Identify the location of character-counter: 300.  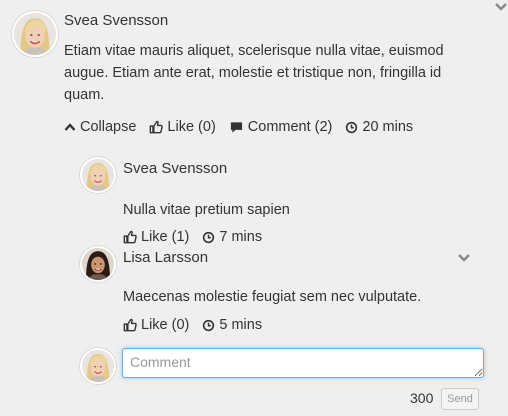
(422, 398).